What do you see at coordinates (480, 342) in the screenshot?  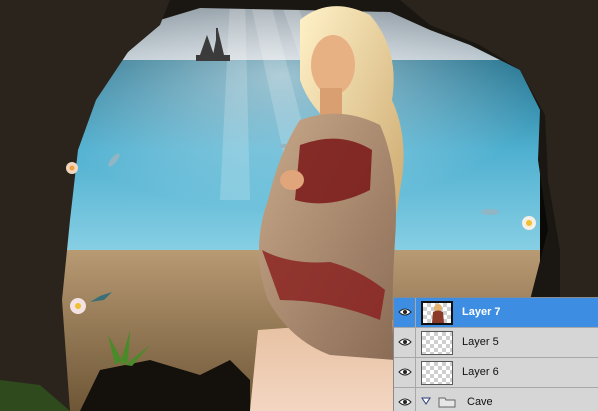 I see `layer-name: Layer 5` at bounding box center [480, 342].